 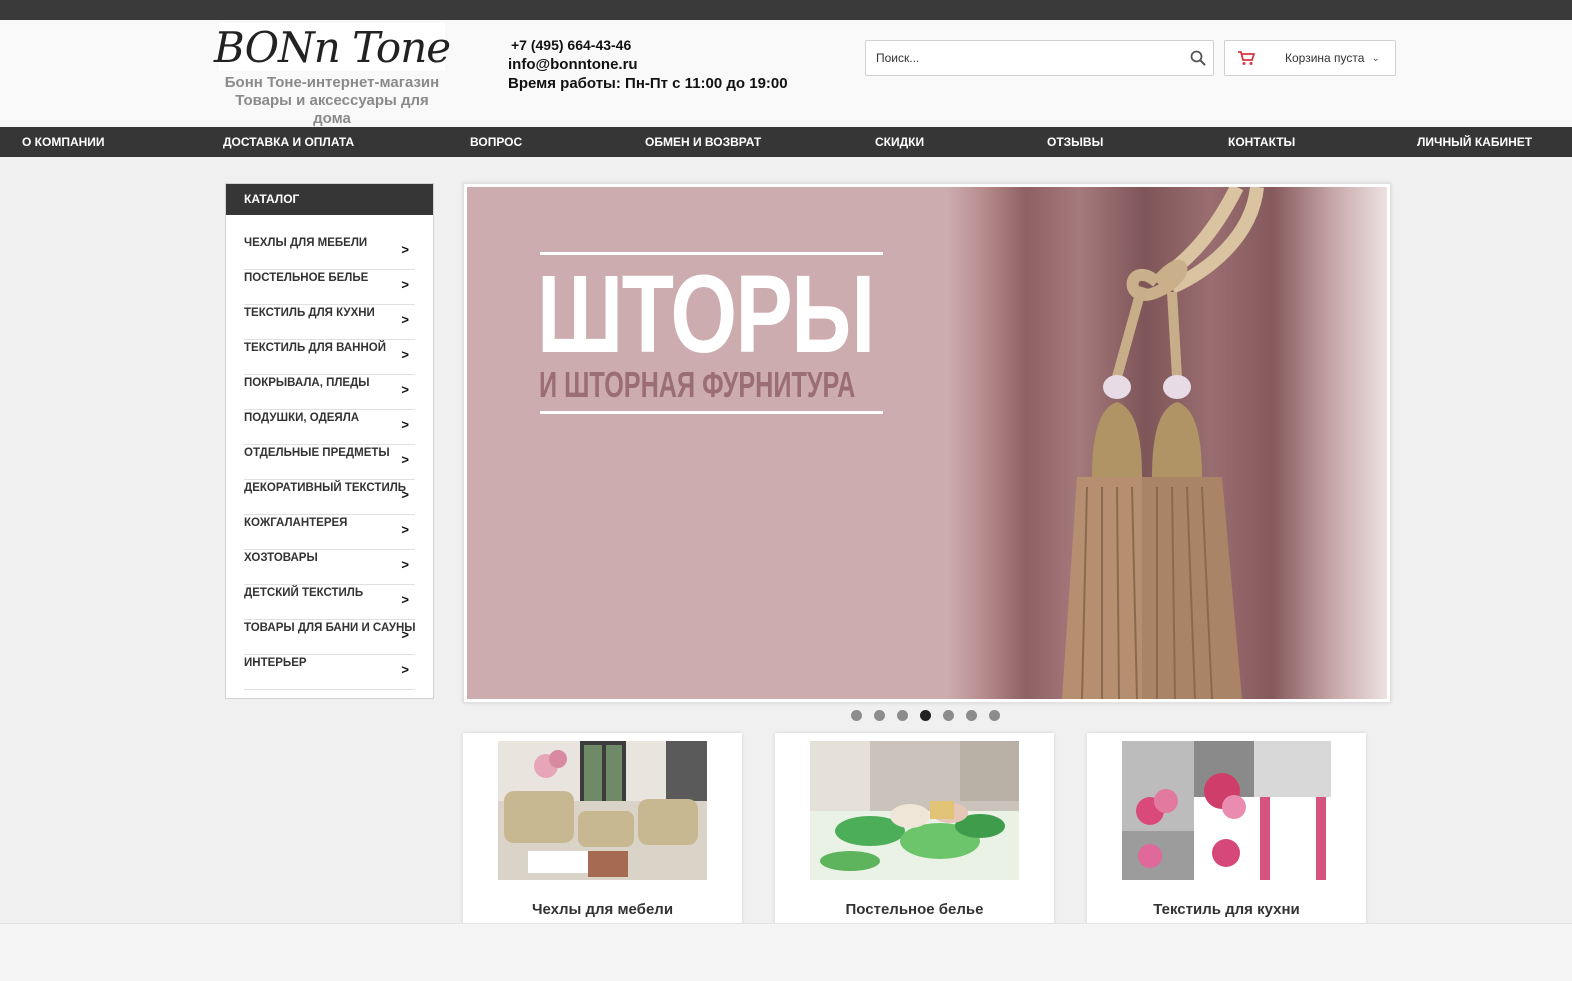 I want to click on catalog-item-label: ИНТЕРЬЕР, so click(x=275, y=663).